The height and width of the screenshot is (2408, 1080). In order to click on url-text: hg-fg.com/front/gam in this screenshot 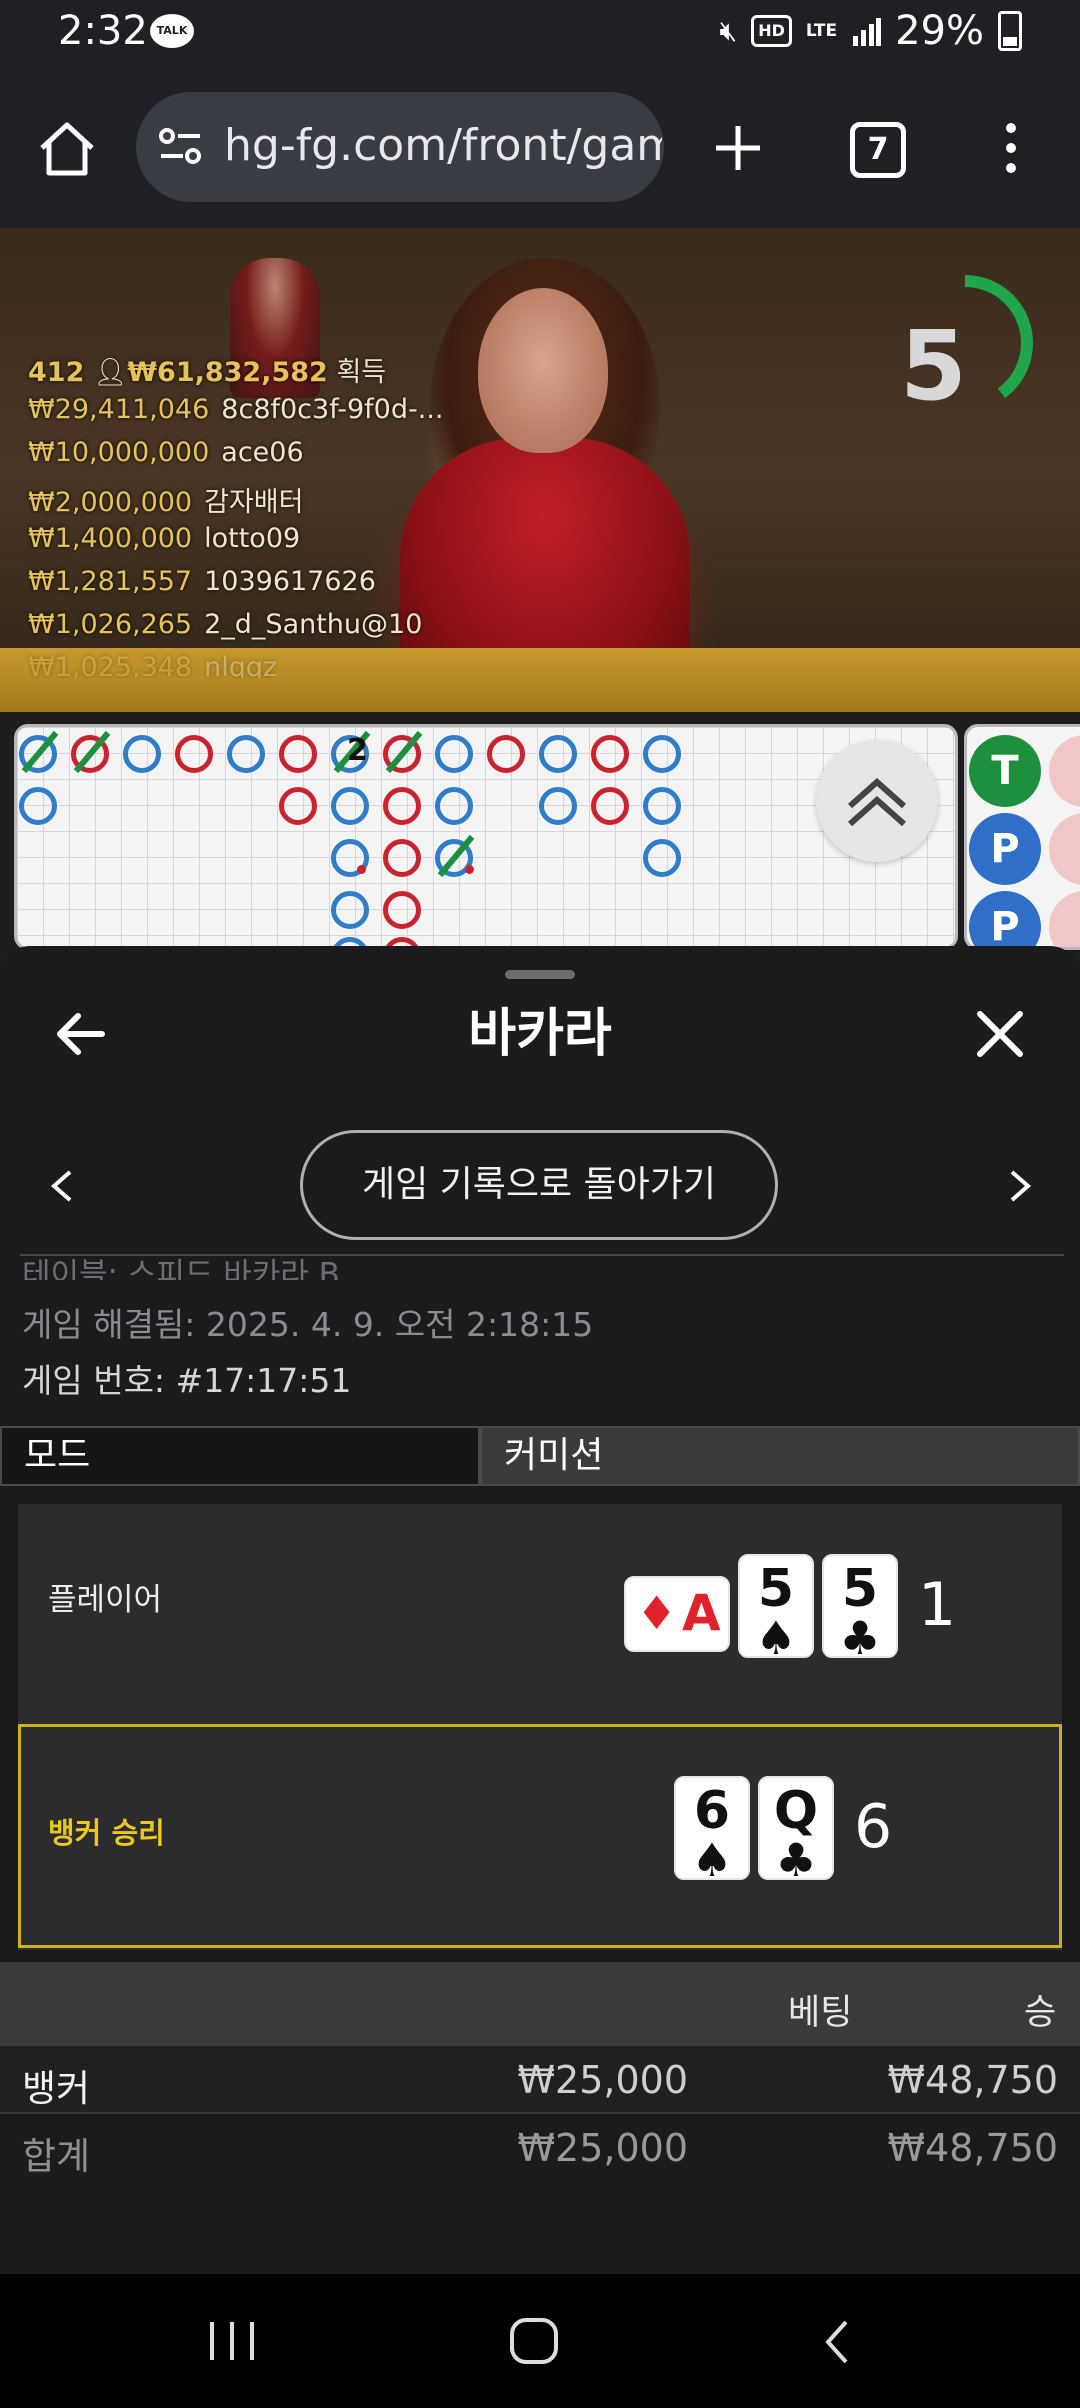, I will do `click(443, 146)`.